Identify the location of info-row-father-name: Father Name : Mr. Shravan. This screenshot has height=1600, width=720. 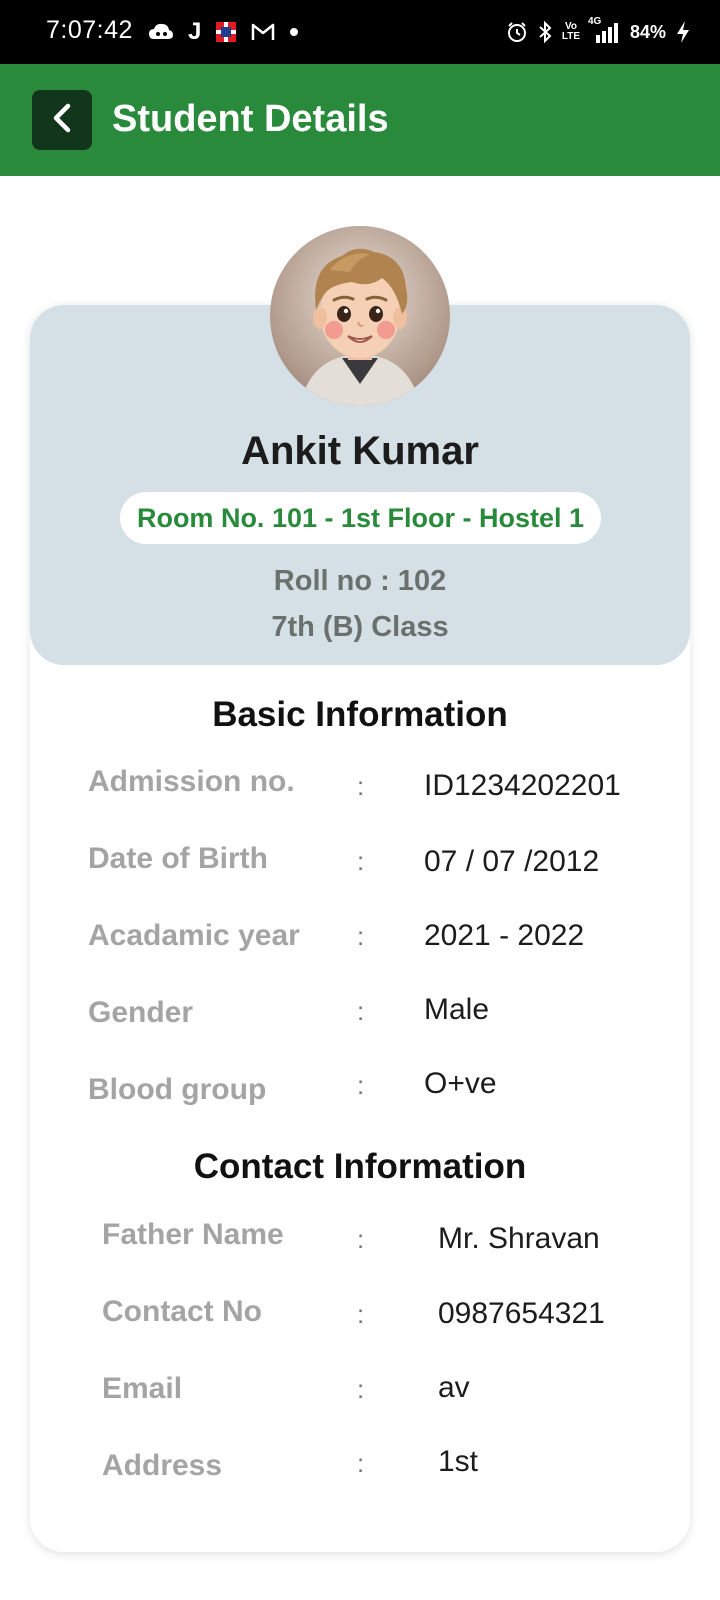
(360, 1238).